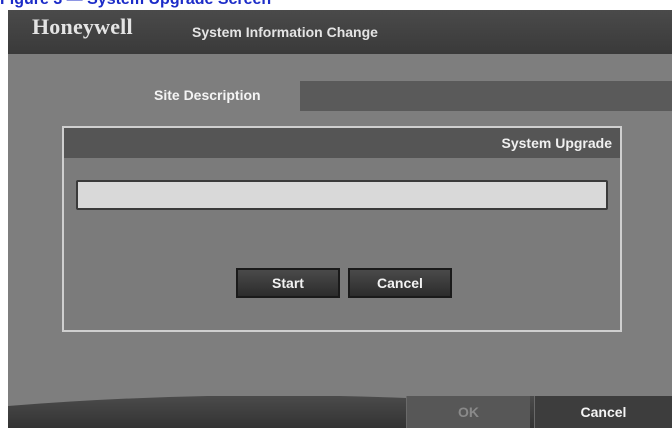  I want to click on dialog-cancel-button: Cancel, so click(400, 283).